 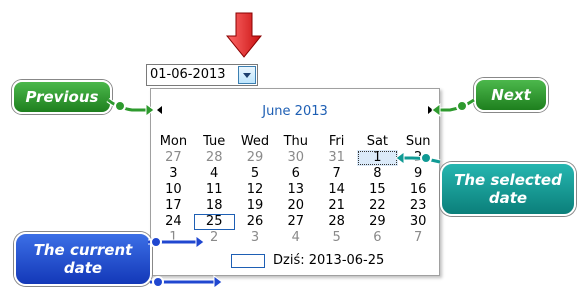 I want to click on triangle-right-icon, so click(x=430, y=110).